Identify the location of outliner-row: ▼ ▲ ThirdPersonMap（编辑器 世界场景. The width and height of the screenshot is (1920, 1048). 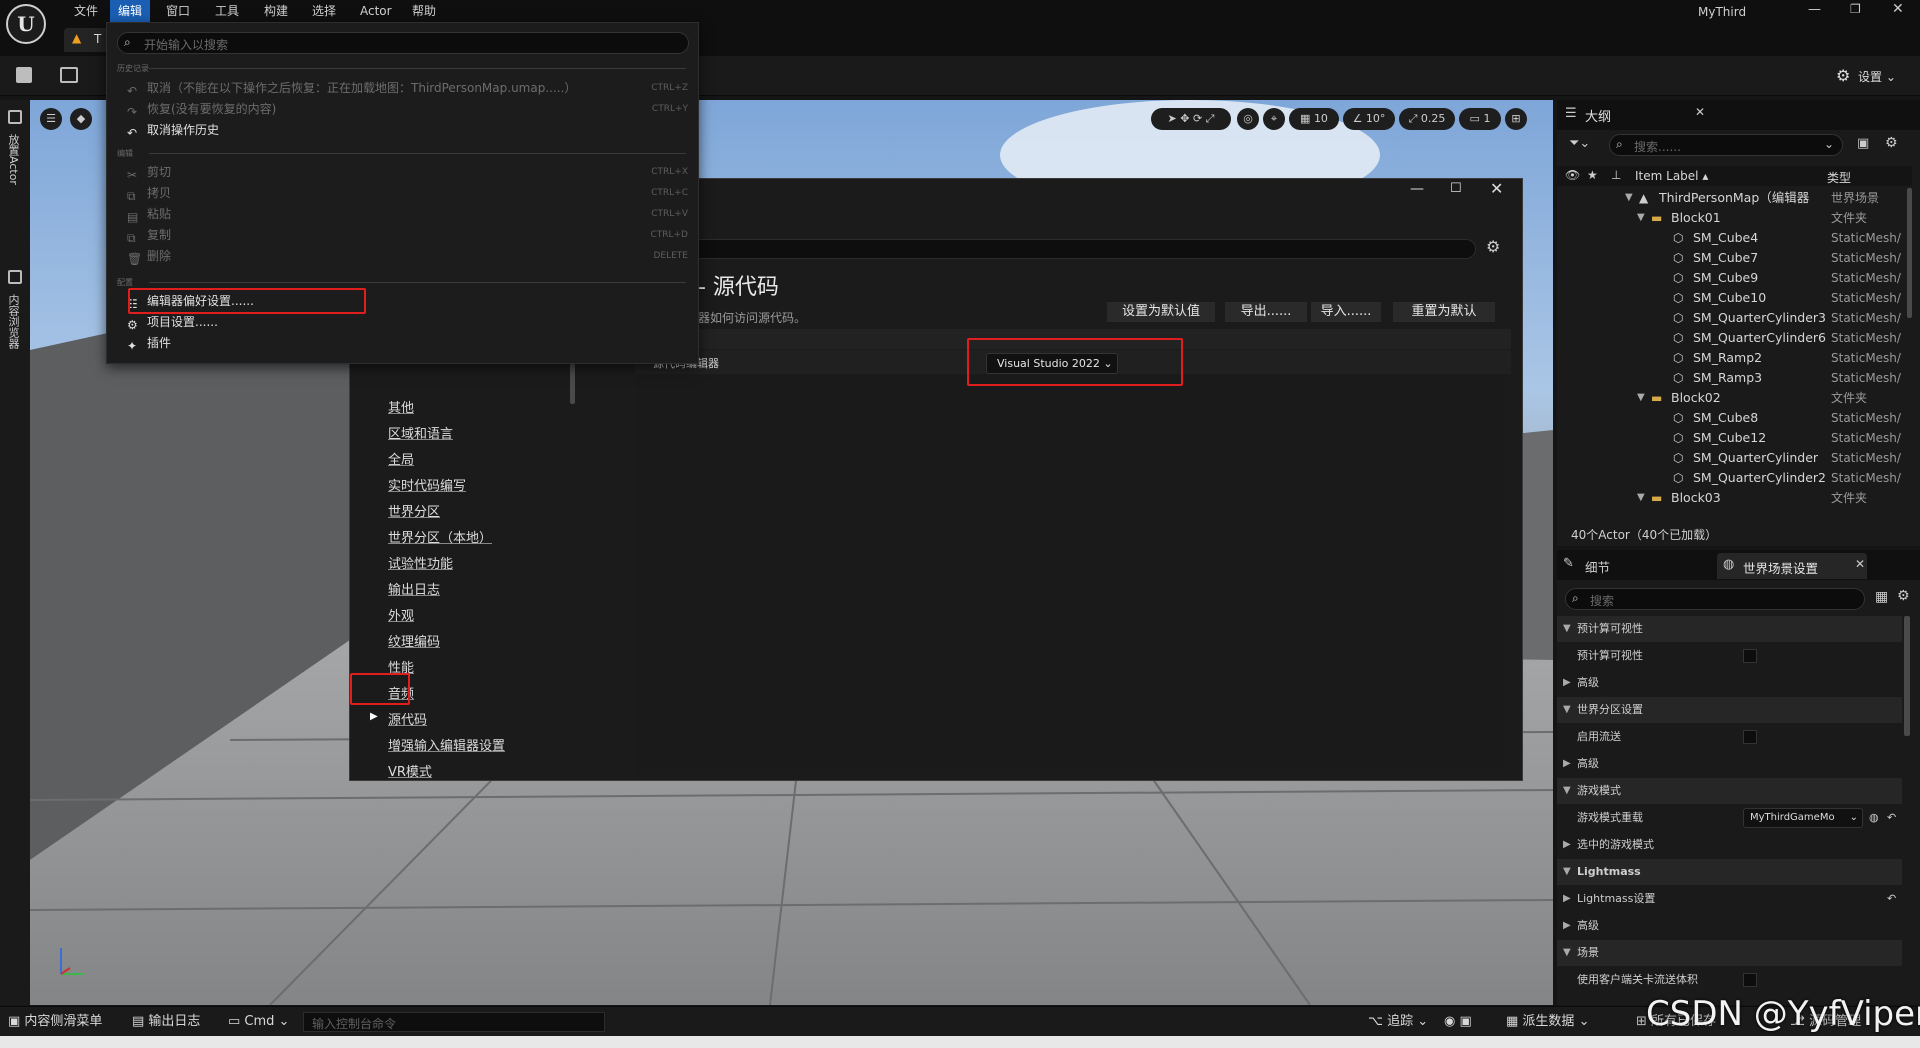
(1734, 198).